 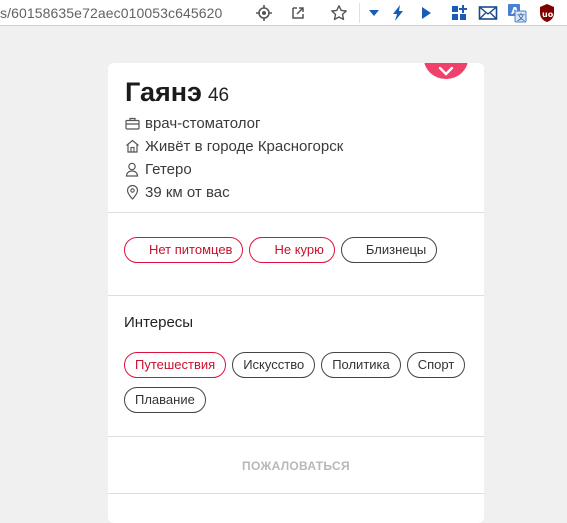 I want to click on heart-icon, so click(x=446, y=71).